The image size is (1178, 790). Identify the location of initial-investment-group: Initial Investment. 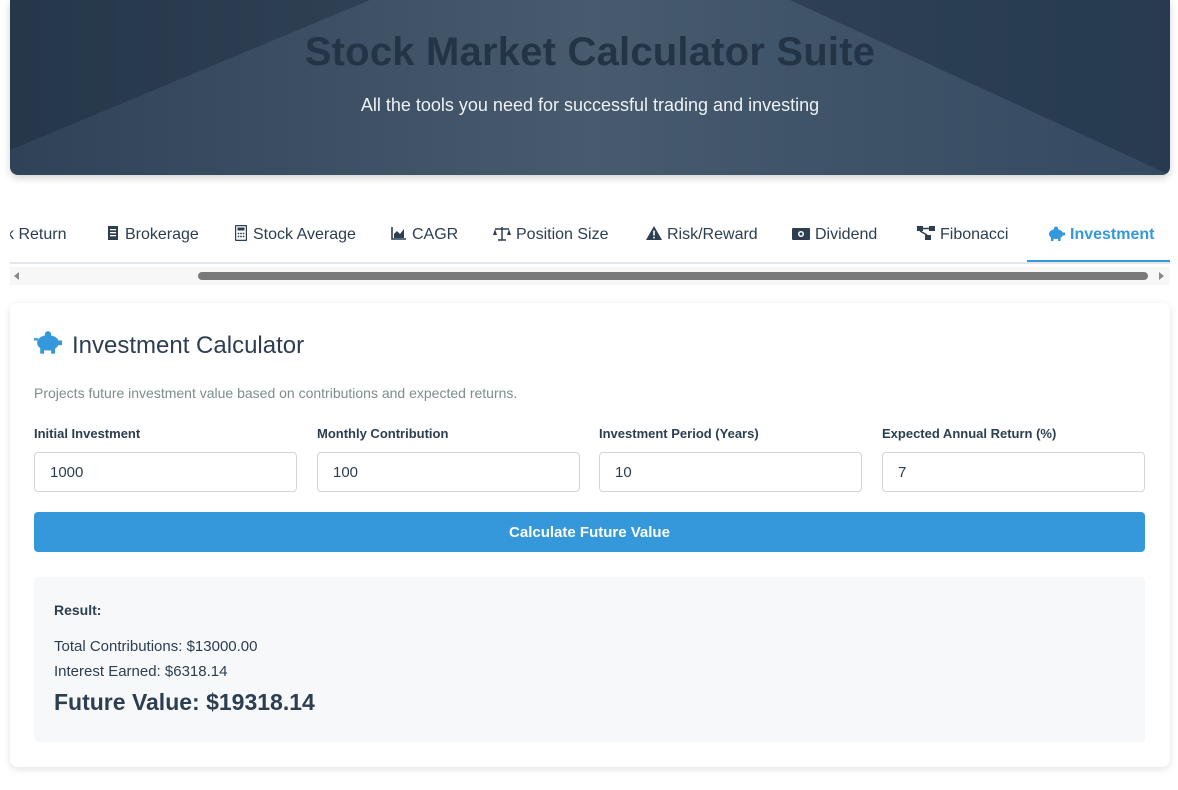
(165, 459).